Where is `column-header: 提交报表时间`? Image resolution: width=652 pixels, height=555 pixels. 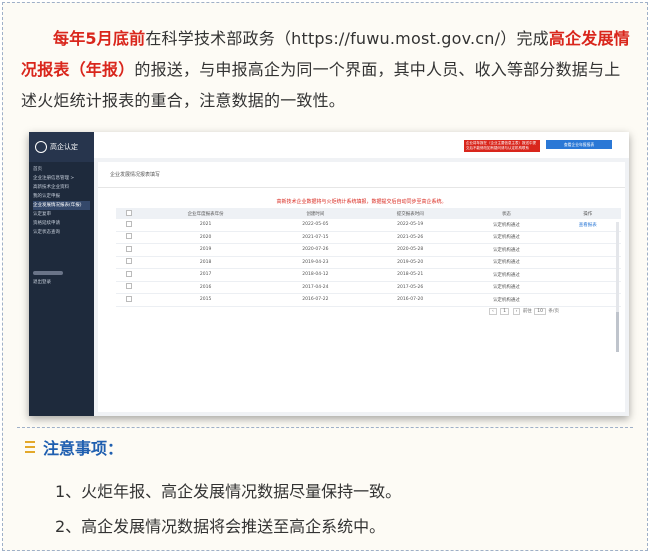
column-header: 提交报表时间 is located at coordinates (410, 213).